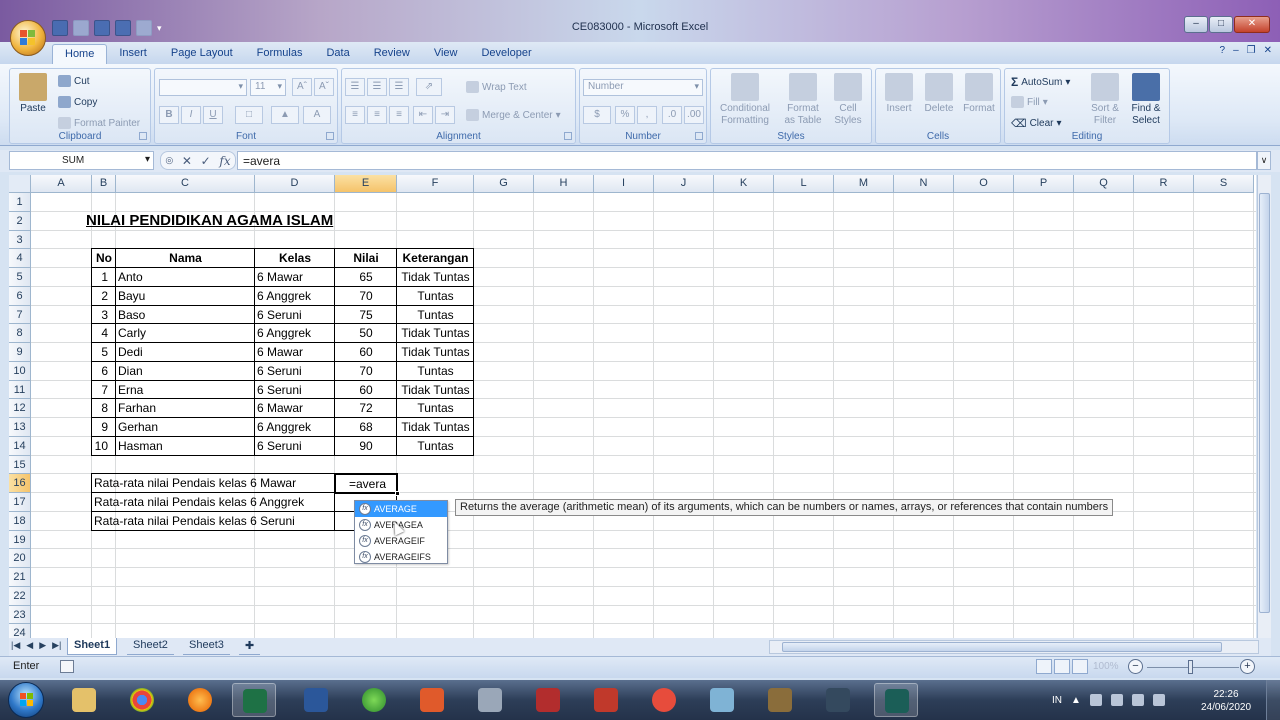  What do you see at coordinates (803, 100) in the screenshot?
I see `format-as-table-button: Format as Table` at bounding box center [803, 100].